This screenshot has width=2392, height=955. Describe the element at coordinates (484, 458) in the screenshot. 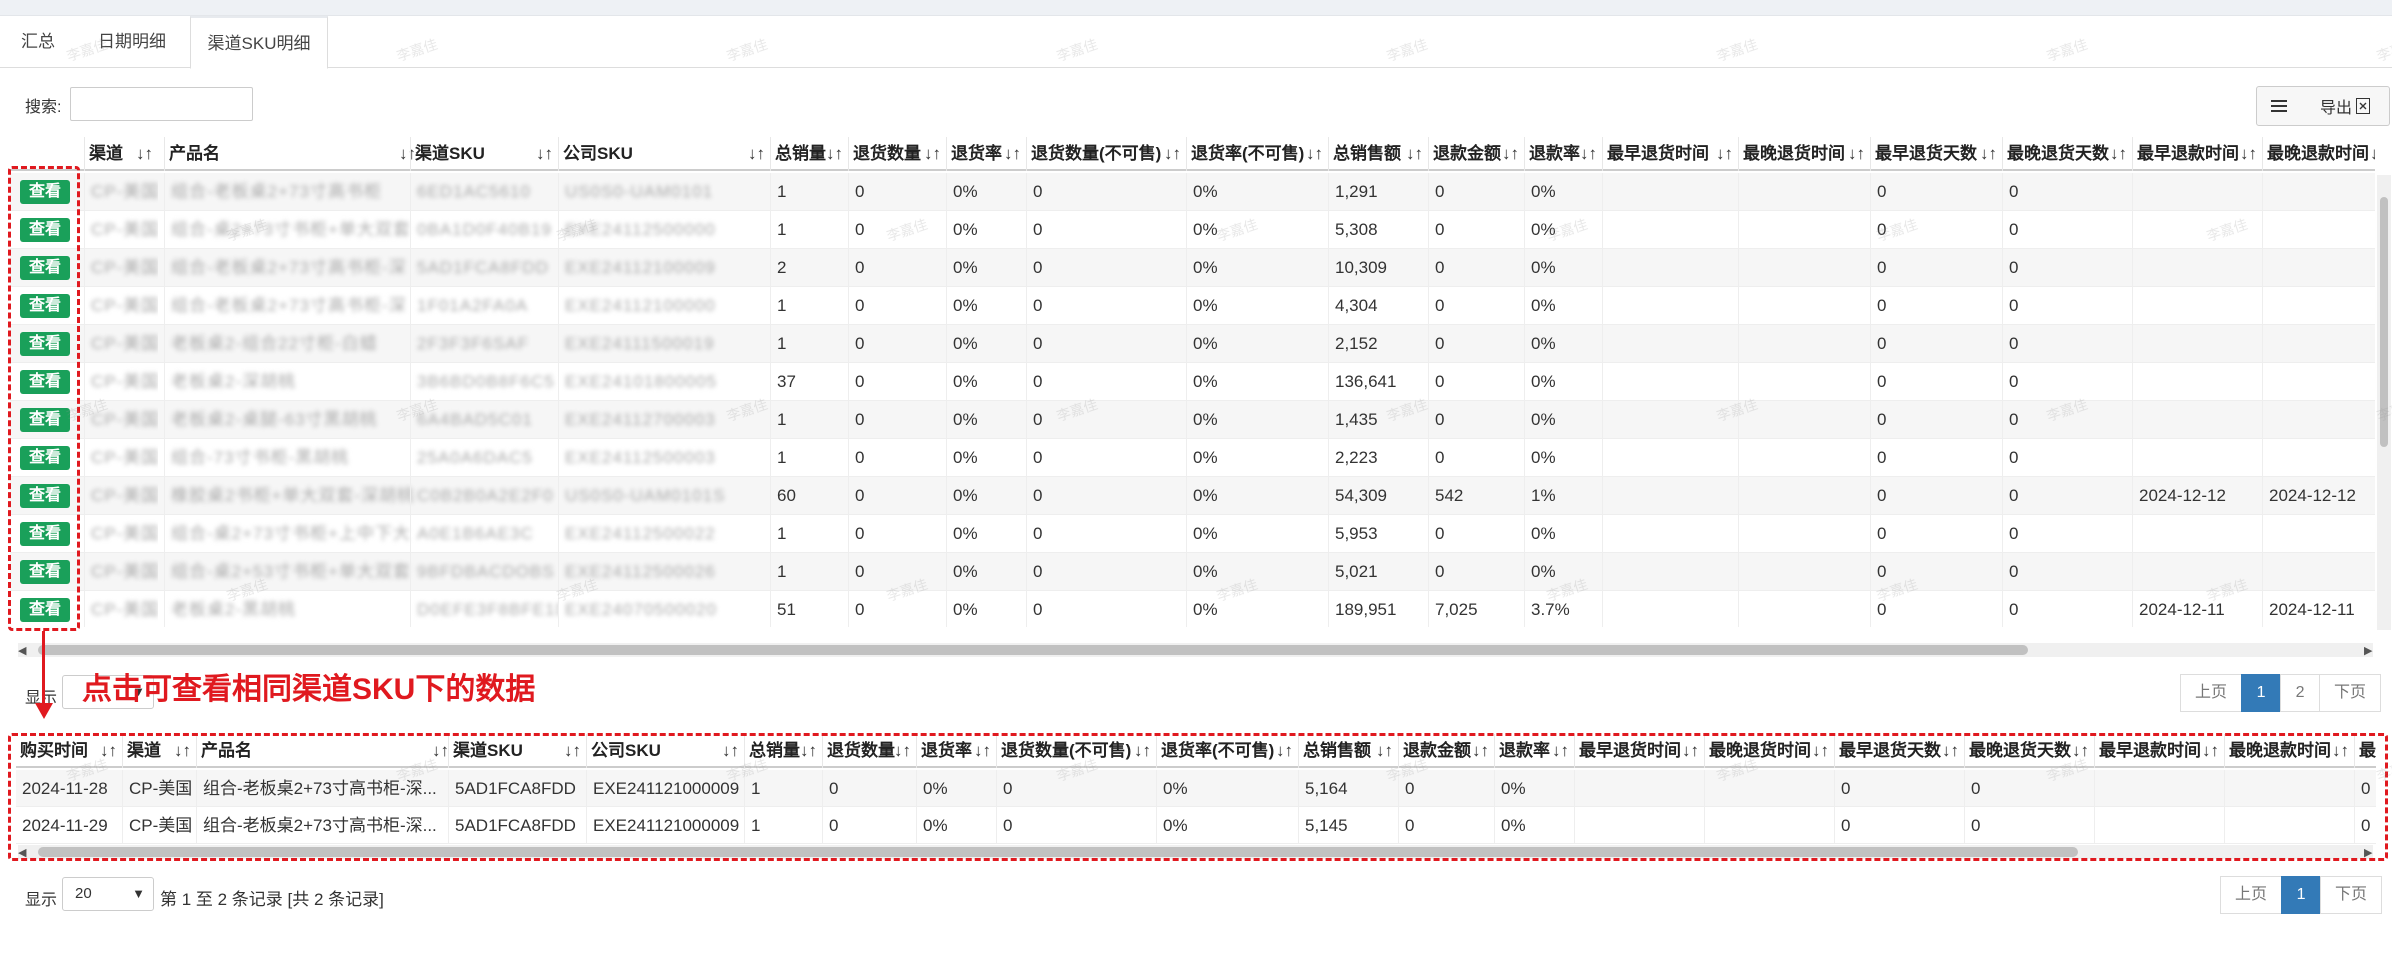

I see `table-cell: 25A0A6DAC5` at that location.